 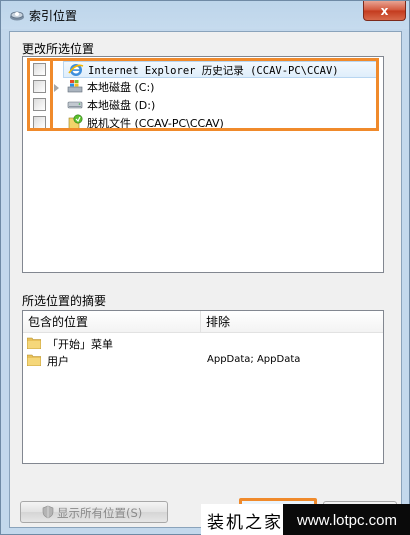 What do you see at coordinates (53, 16) in the screenshot?
I see `window-title: 索引位置` at bounding box center [53, 16].